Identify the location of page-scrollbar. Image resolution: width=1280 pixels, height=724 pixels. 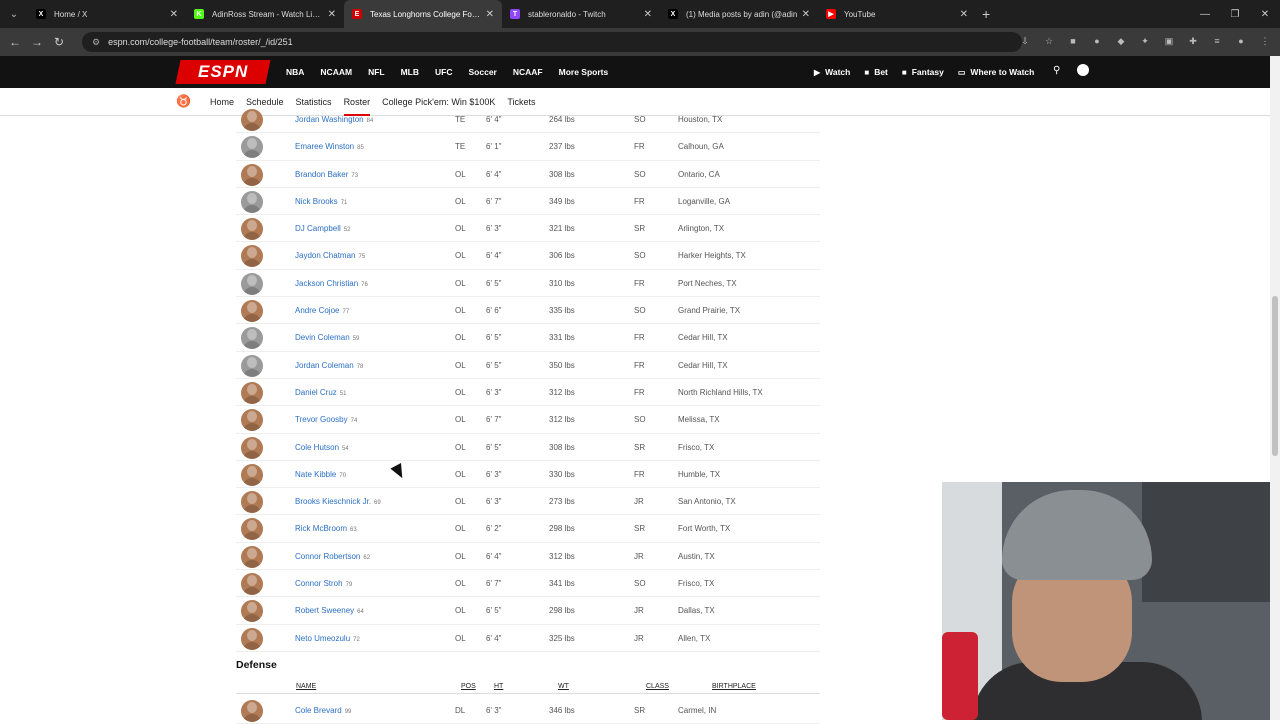
(1275, 388).